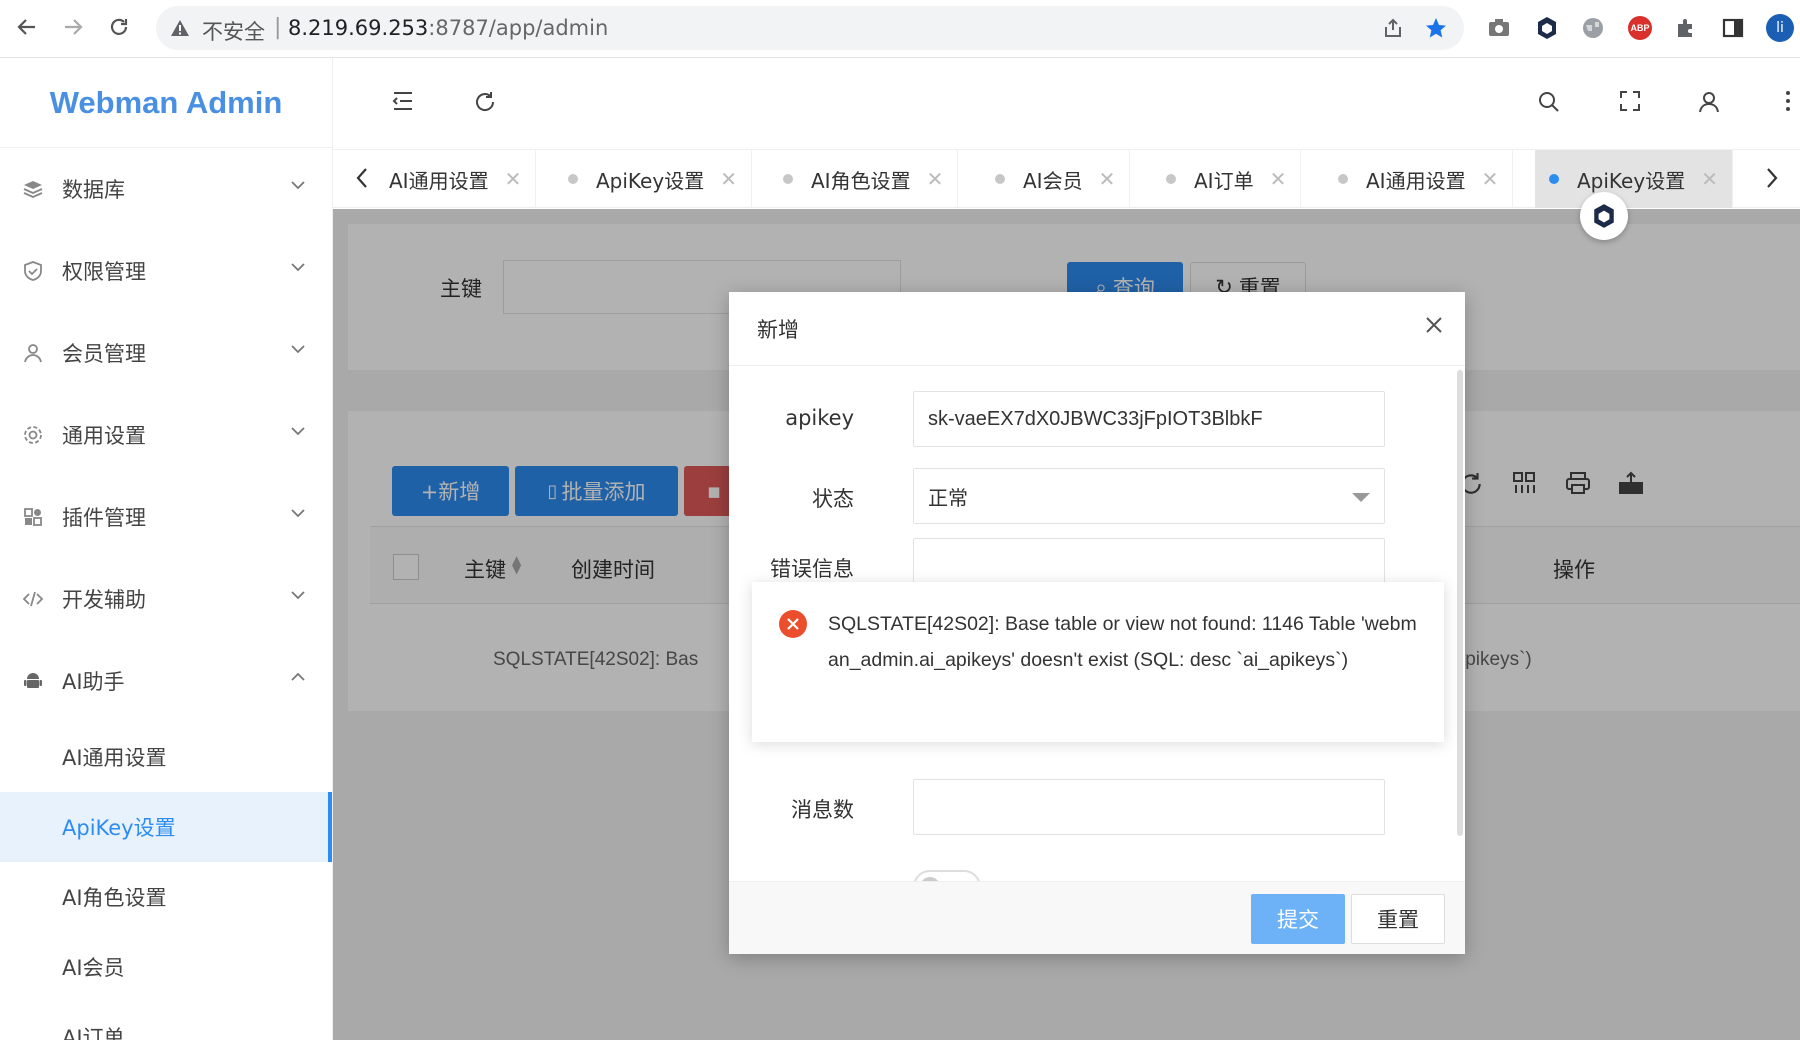 This screenshot has height=1040, width=1800. Describe the element at coordinates (93, 190) in the screenshot. I see `menu-label: 数据库` at that location.